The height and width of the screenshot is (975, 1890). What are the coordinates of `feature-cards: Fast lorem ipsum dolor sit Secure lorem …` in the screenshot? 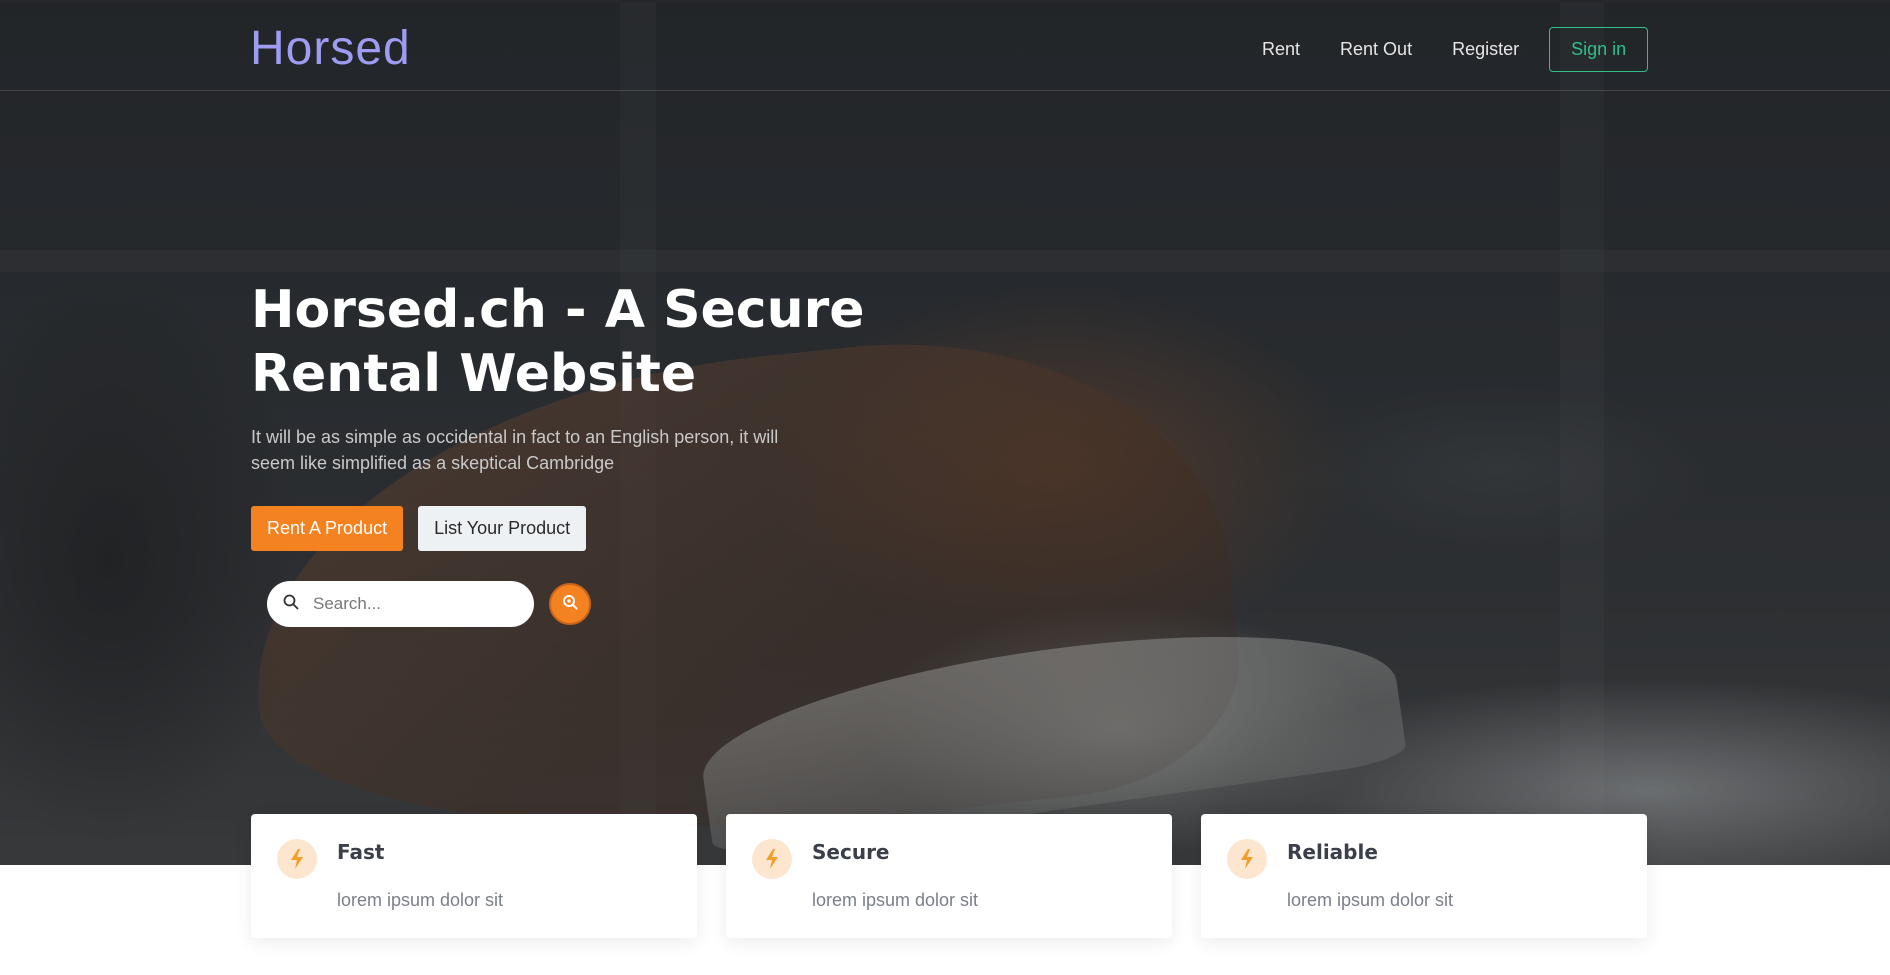 It's located at (949, 876).